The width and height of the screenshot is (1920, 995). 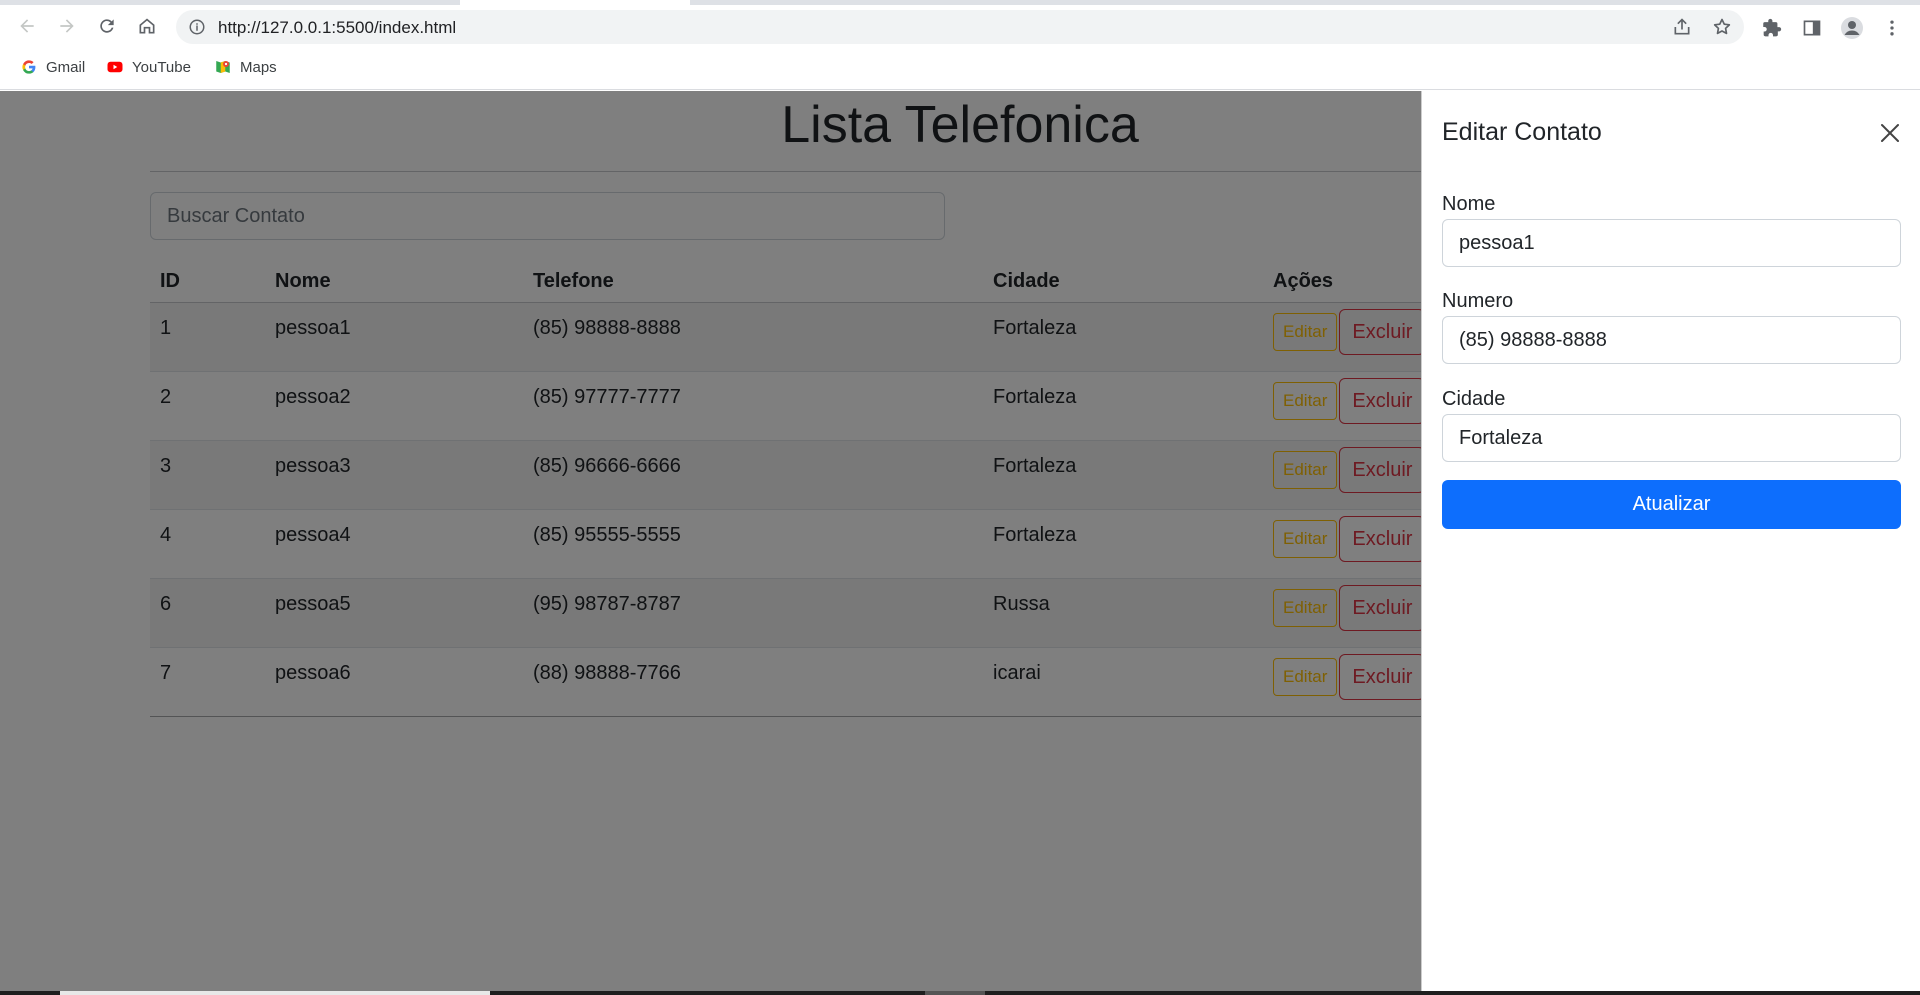 What do you see at coordinates (1671, 340) in the screenshot?
I see `numero-field` at bounding box center [1671, 340].